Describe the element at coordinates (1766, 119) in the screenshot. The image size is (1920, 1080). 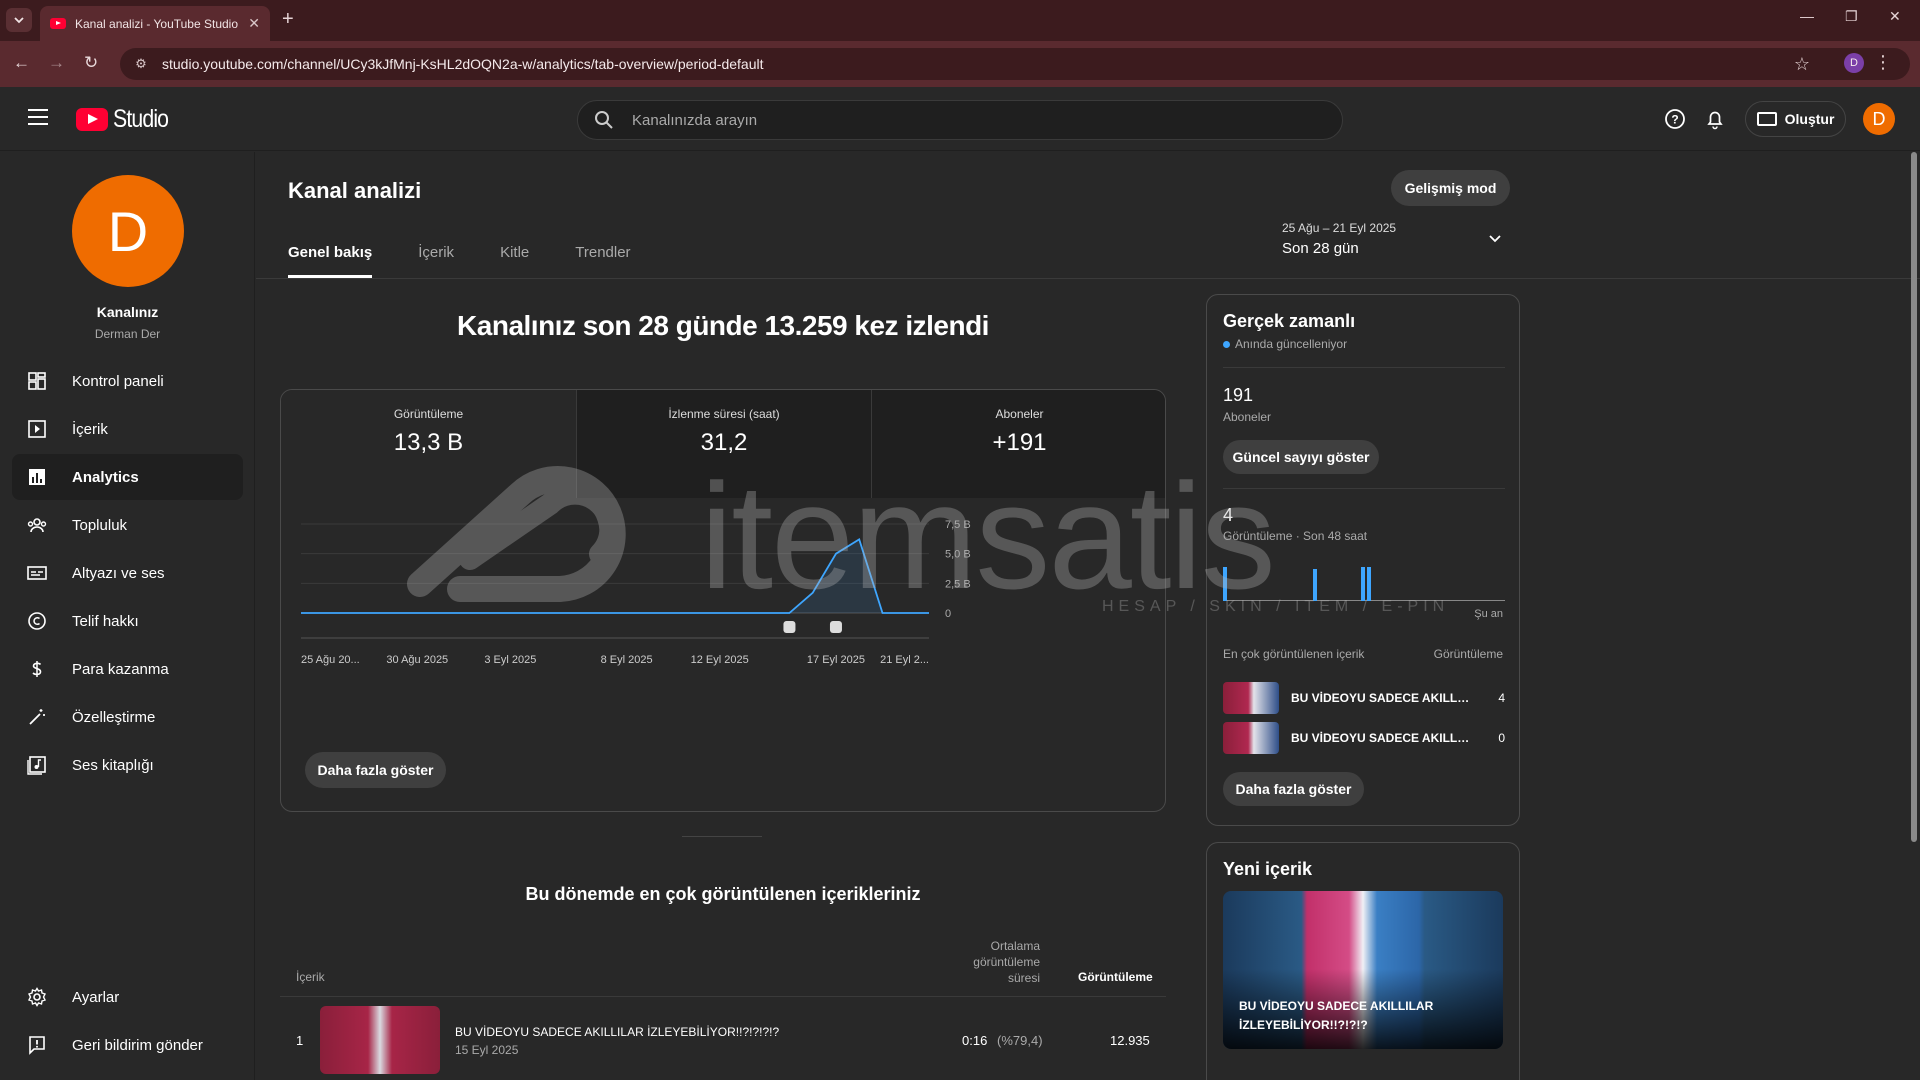
I see `create-video-icon` at that location.